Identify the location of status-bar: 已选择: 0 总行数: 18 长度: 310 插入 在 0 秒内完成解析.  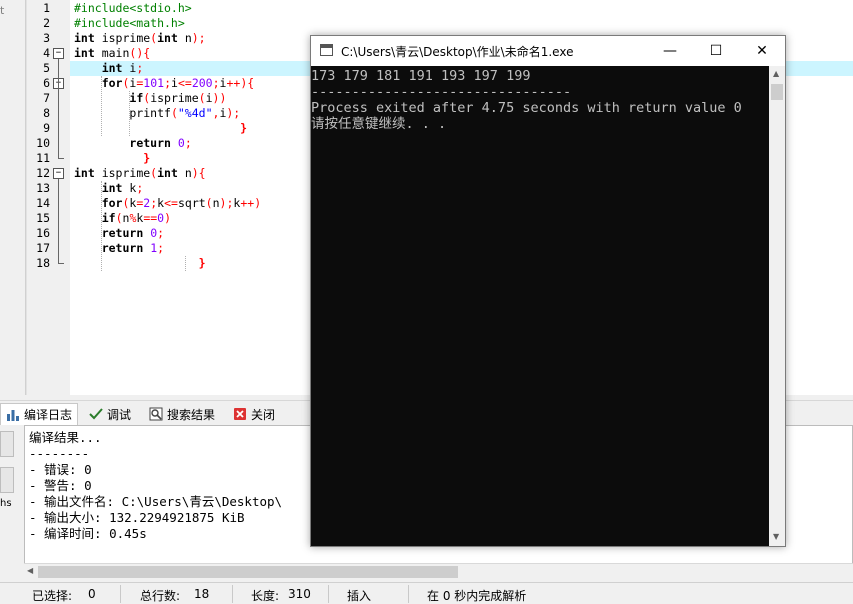
(426, 593).